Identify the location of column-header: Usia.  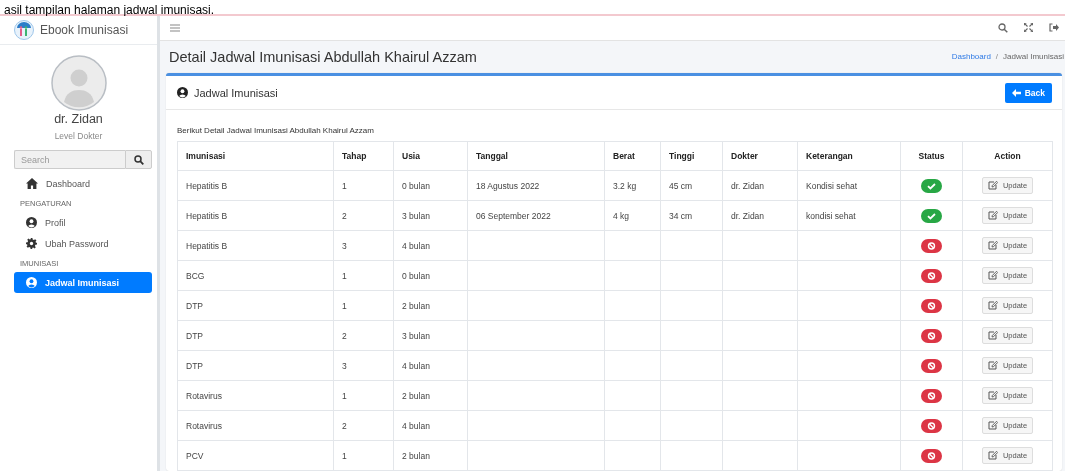
(430, 156).